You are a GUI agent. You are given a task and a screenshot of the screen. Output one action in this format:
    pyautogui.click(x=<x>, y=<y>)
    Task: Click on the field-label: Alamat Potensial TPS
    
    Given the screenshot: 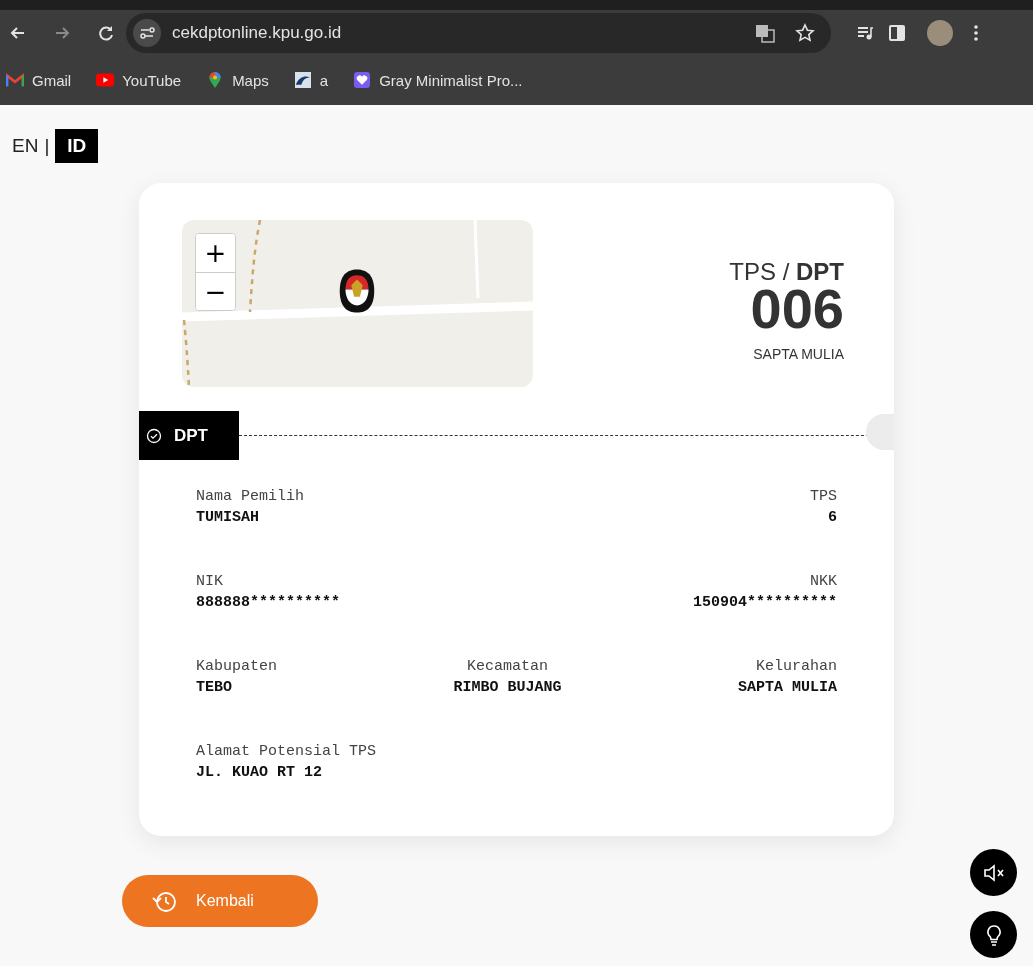 What is the action you would take?
    pyautogui.click(x=286, y=751)
    